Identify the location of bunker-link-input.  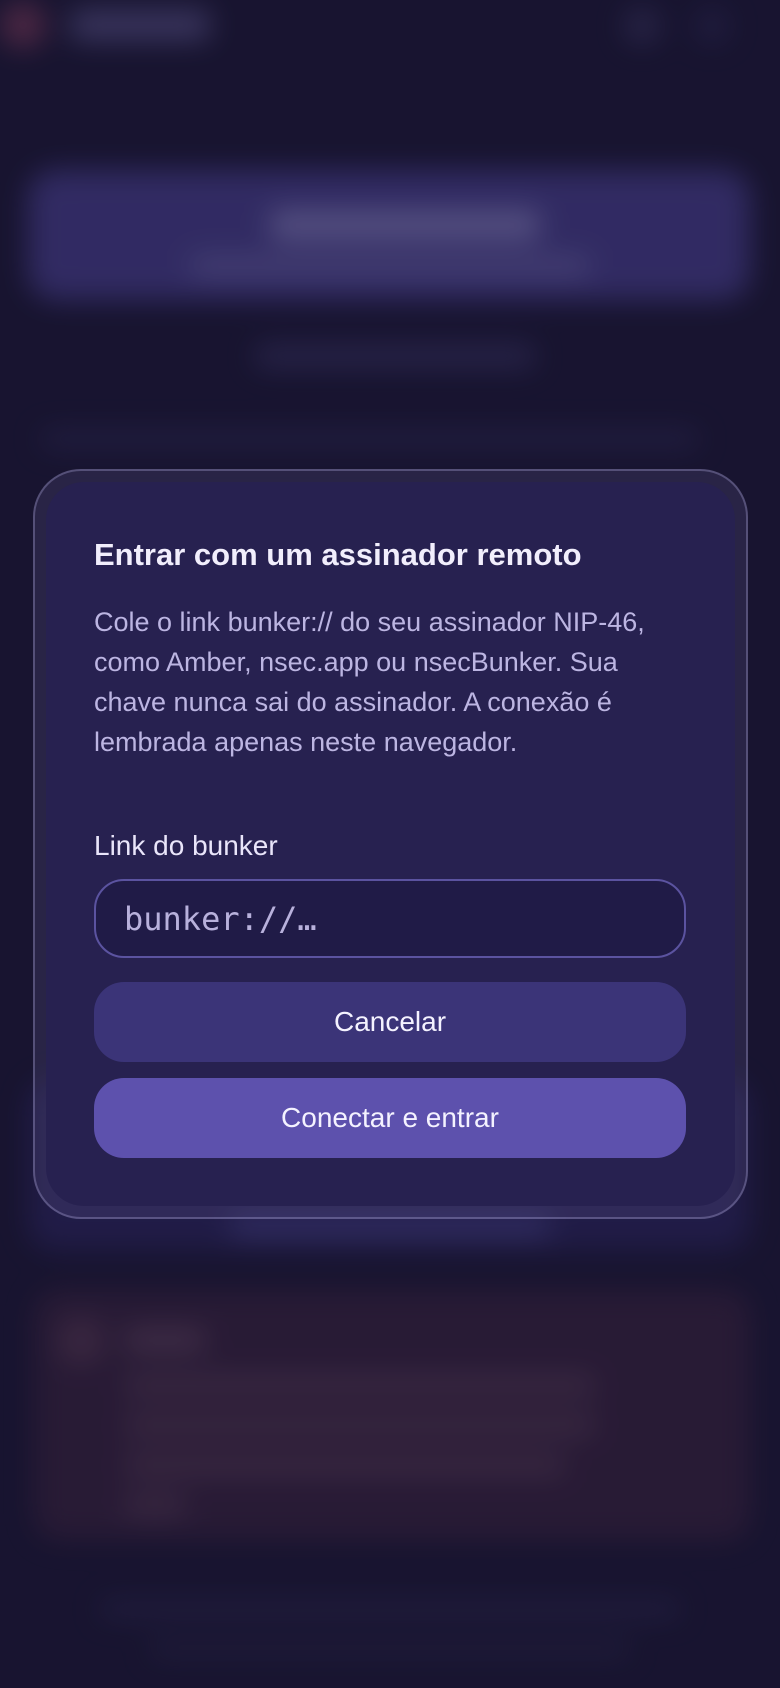
(390, 918).